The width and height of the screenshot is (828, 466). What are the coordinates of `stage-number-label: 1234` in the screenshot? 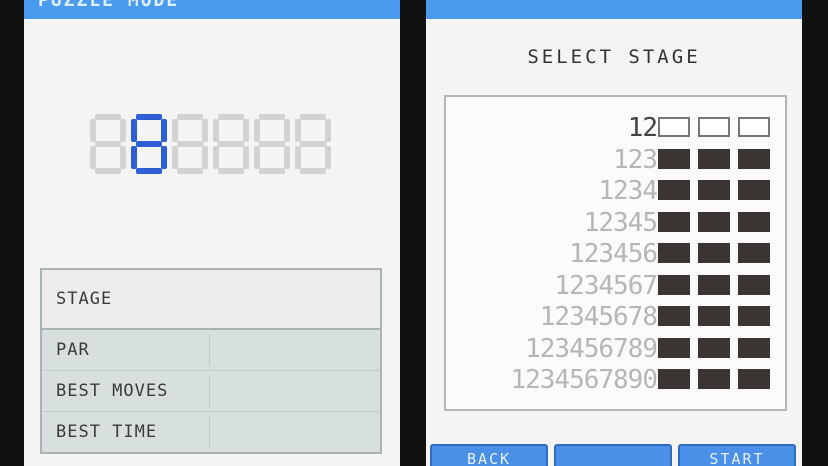 It's located at (628, 191).